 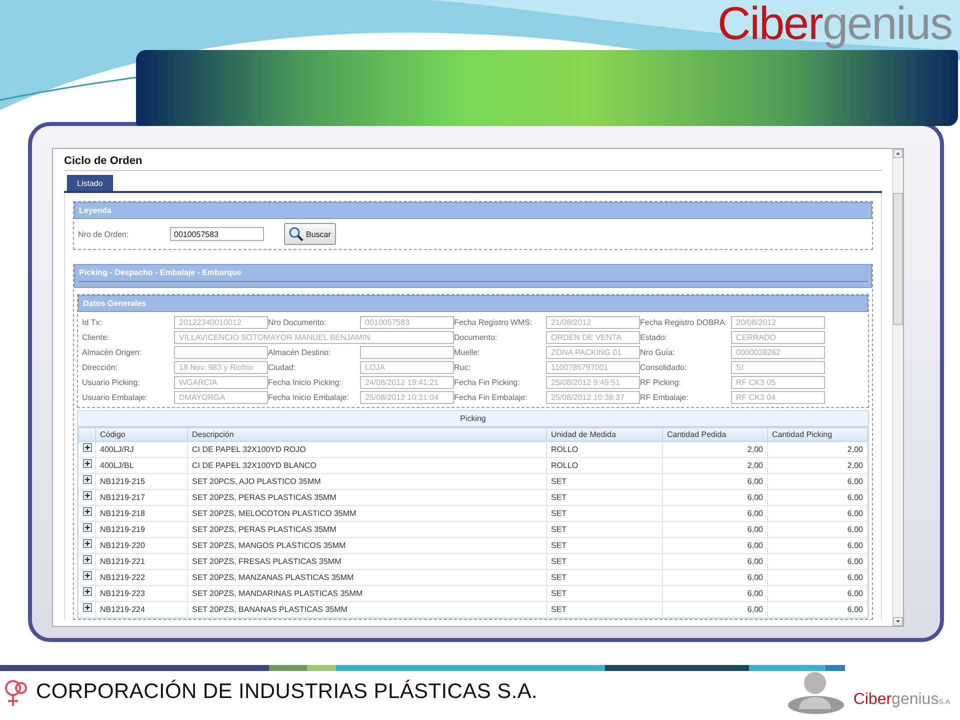 What do you see at coordinates (282, 367) in the screenshot?
I see `field-label: Ciudad:` at bounding box center [282, 367].